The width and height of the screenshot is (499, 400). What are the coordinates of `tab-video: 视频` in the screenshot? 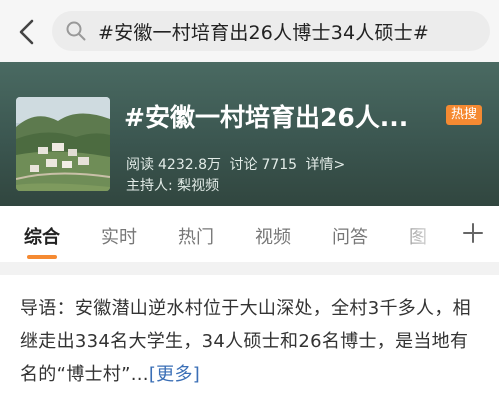 It's located at (273, 236).